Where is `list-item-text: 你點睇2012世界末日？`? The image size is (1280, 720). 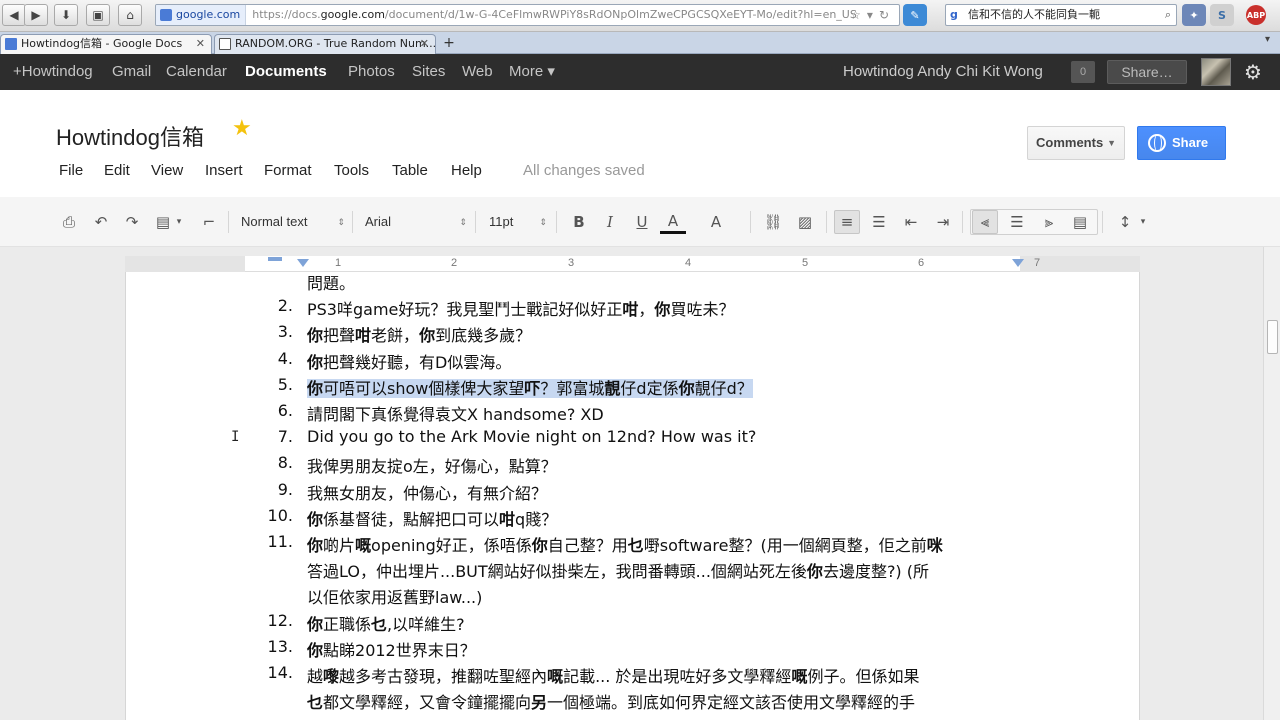
list-item-text: 你點睇2012世界末日？ is located at coordinates (391, 649).